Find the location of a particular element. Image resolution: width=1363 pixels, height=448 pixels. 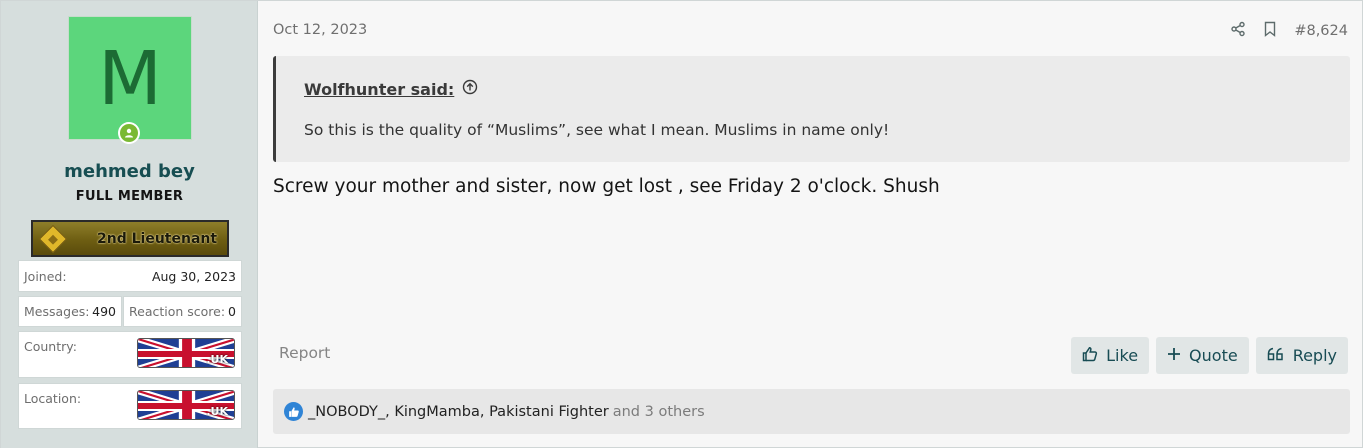

rank-banner: 2nd Lieutenant is located at coordinates (130, 238).